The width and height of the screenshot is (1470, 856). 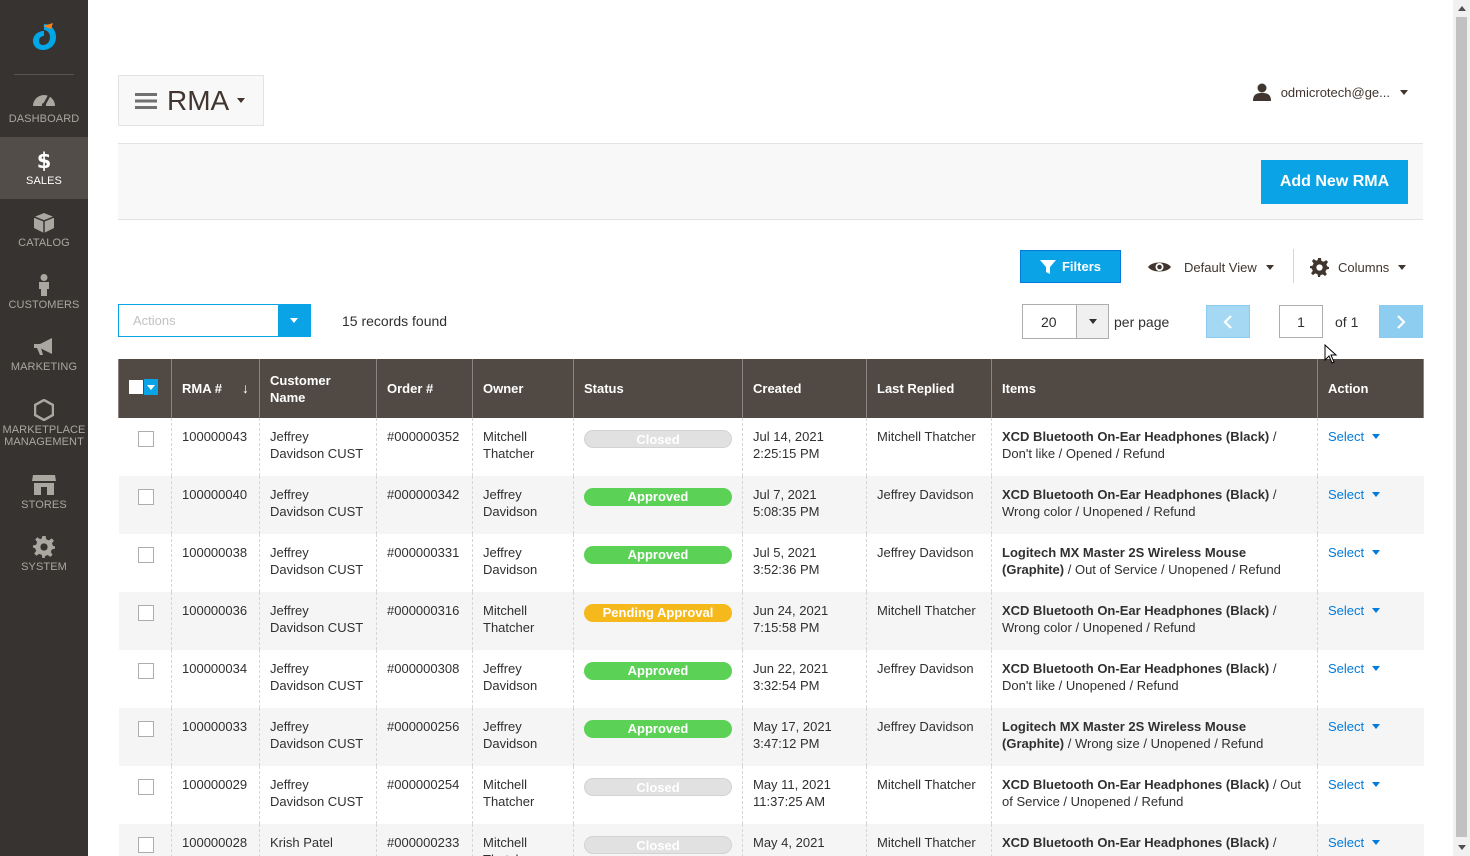 I want to click on sidebar-item-dashboard: Dashboard, so click(x=44, y=106).